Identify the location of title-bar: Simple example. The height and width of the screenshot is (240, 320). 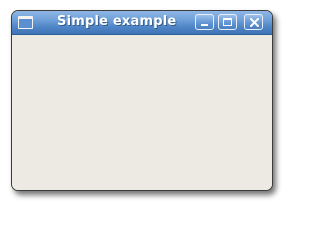
(142, 23).